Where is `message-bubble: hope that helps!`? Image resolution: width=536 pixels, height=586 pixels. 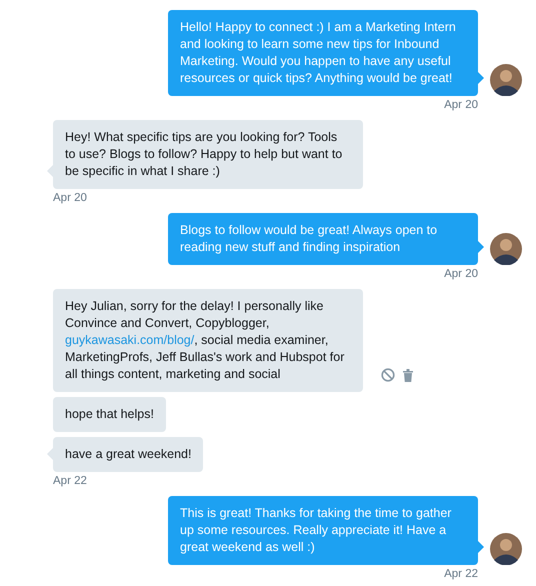 message-bubble: hope that helps! is located at coordinates (109, 414).